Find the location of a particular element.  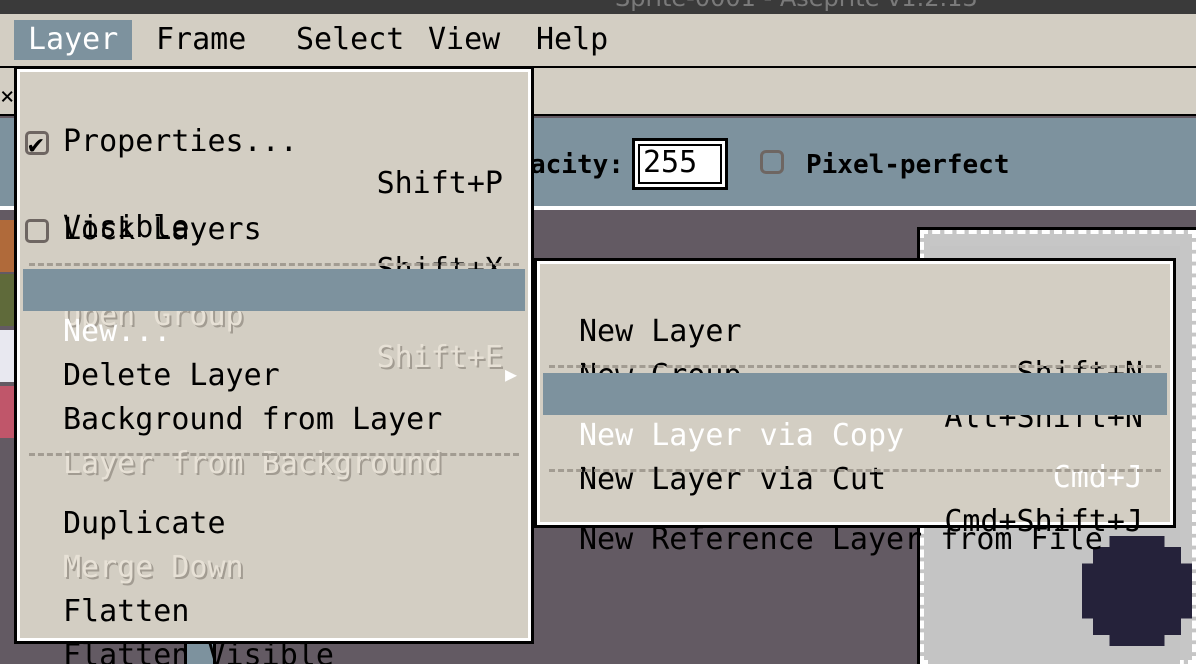

submenu-item-new-layer-via-cut: New Layer via Cut Cmd+Shift+J is located at coordinates (855, 478).